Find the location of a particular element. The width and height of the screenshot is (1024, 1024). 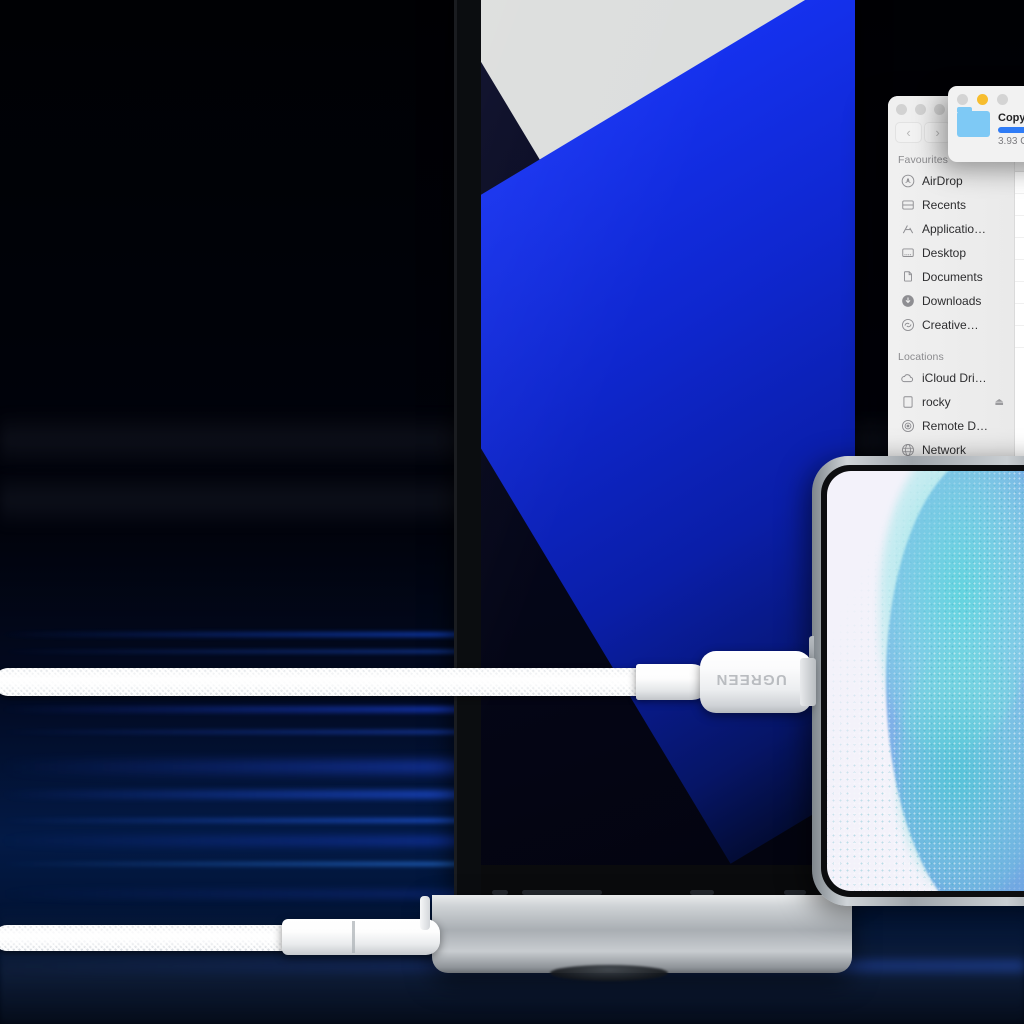

traffic-lights is located at coordinates (920, 109).